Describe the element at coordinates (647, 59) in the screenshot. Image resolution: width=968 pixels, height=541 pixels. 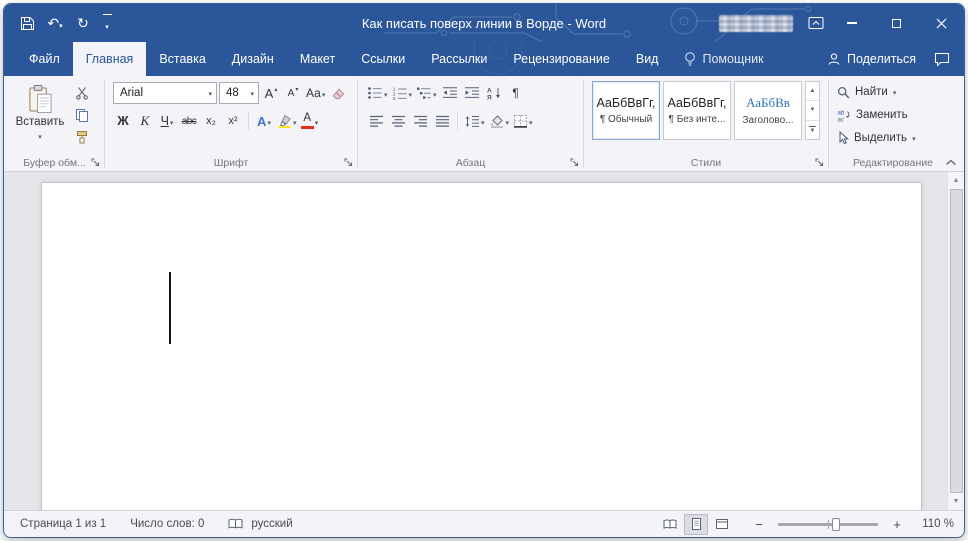
I see `tab-view: Вид` at that location.